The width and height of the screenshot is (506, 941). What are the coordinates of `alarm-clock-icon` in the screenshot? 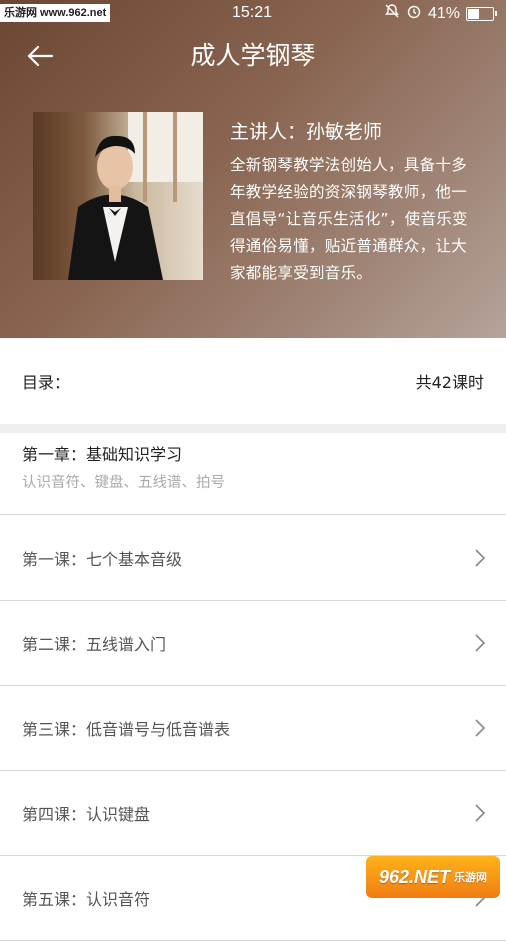 It's located at (414, 13).